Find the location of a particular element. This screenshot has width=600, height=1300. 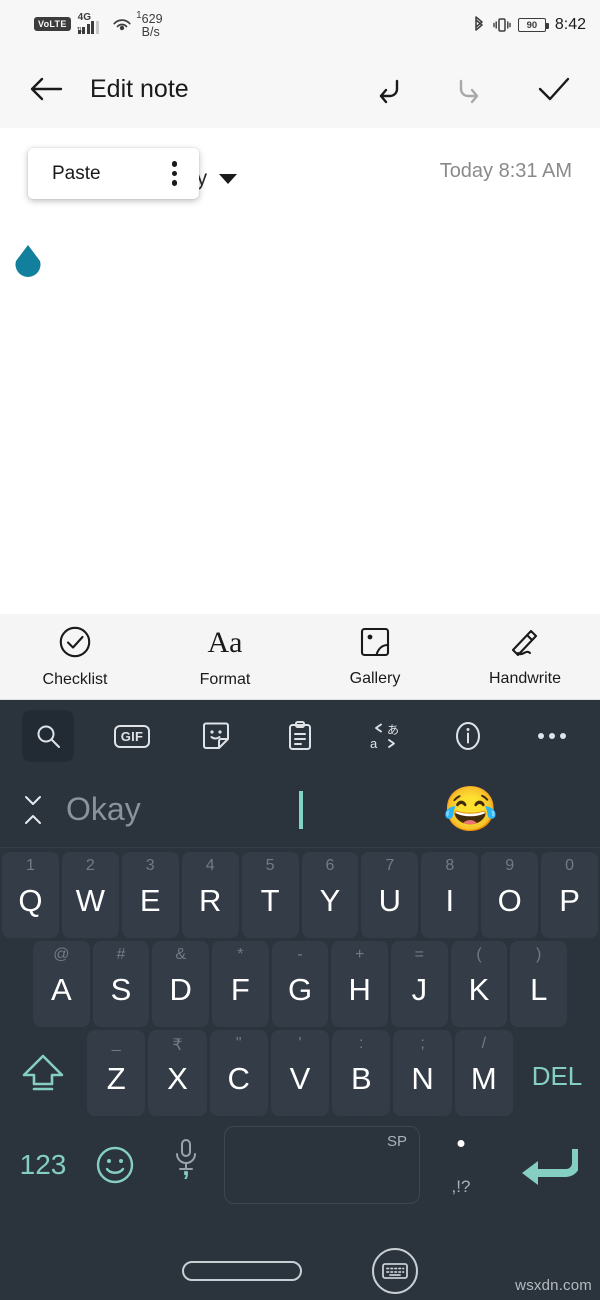

key-l: ) L is located at coordinates (539, 984).